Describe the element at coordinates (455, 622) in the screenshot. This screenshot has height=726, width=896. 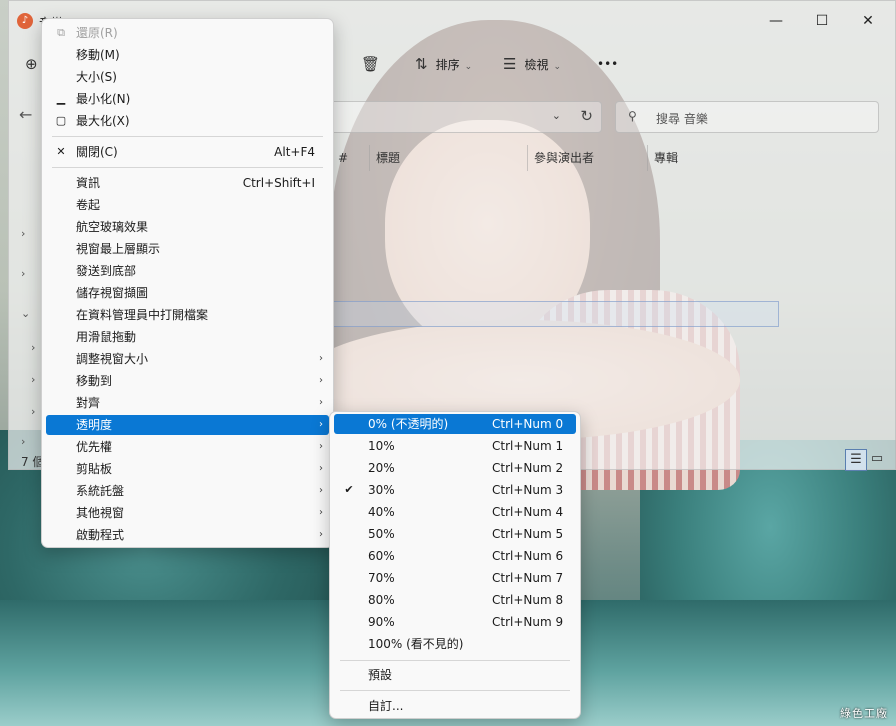
I see `menu-item-opacity-90: 90% Ctrl+Num 9` at that location.